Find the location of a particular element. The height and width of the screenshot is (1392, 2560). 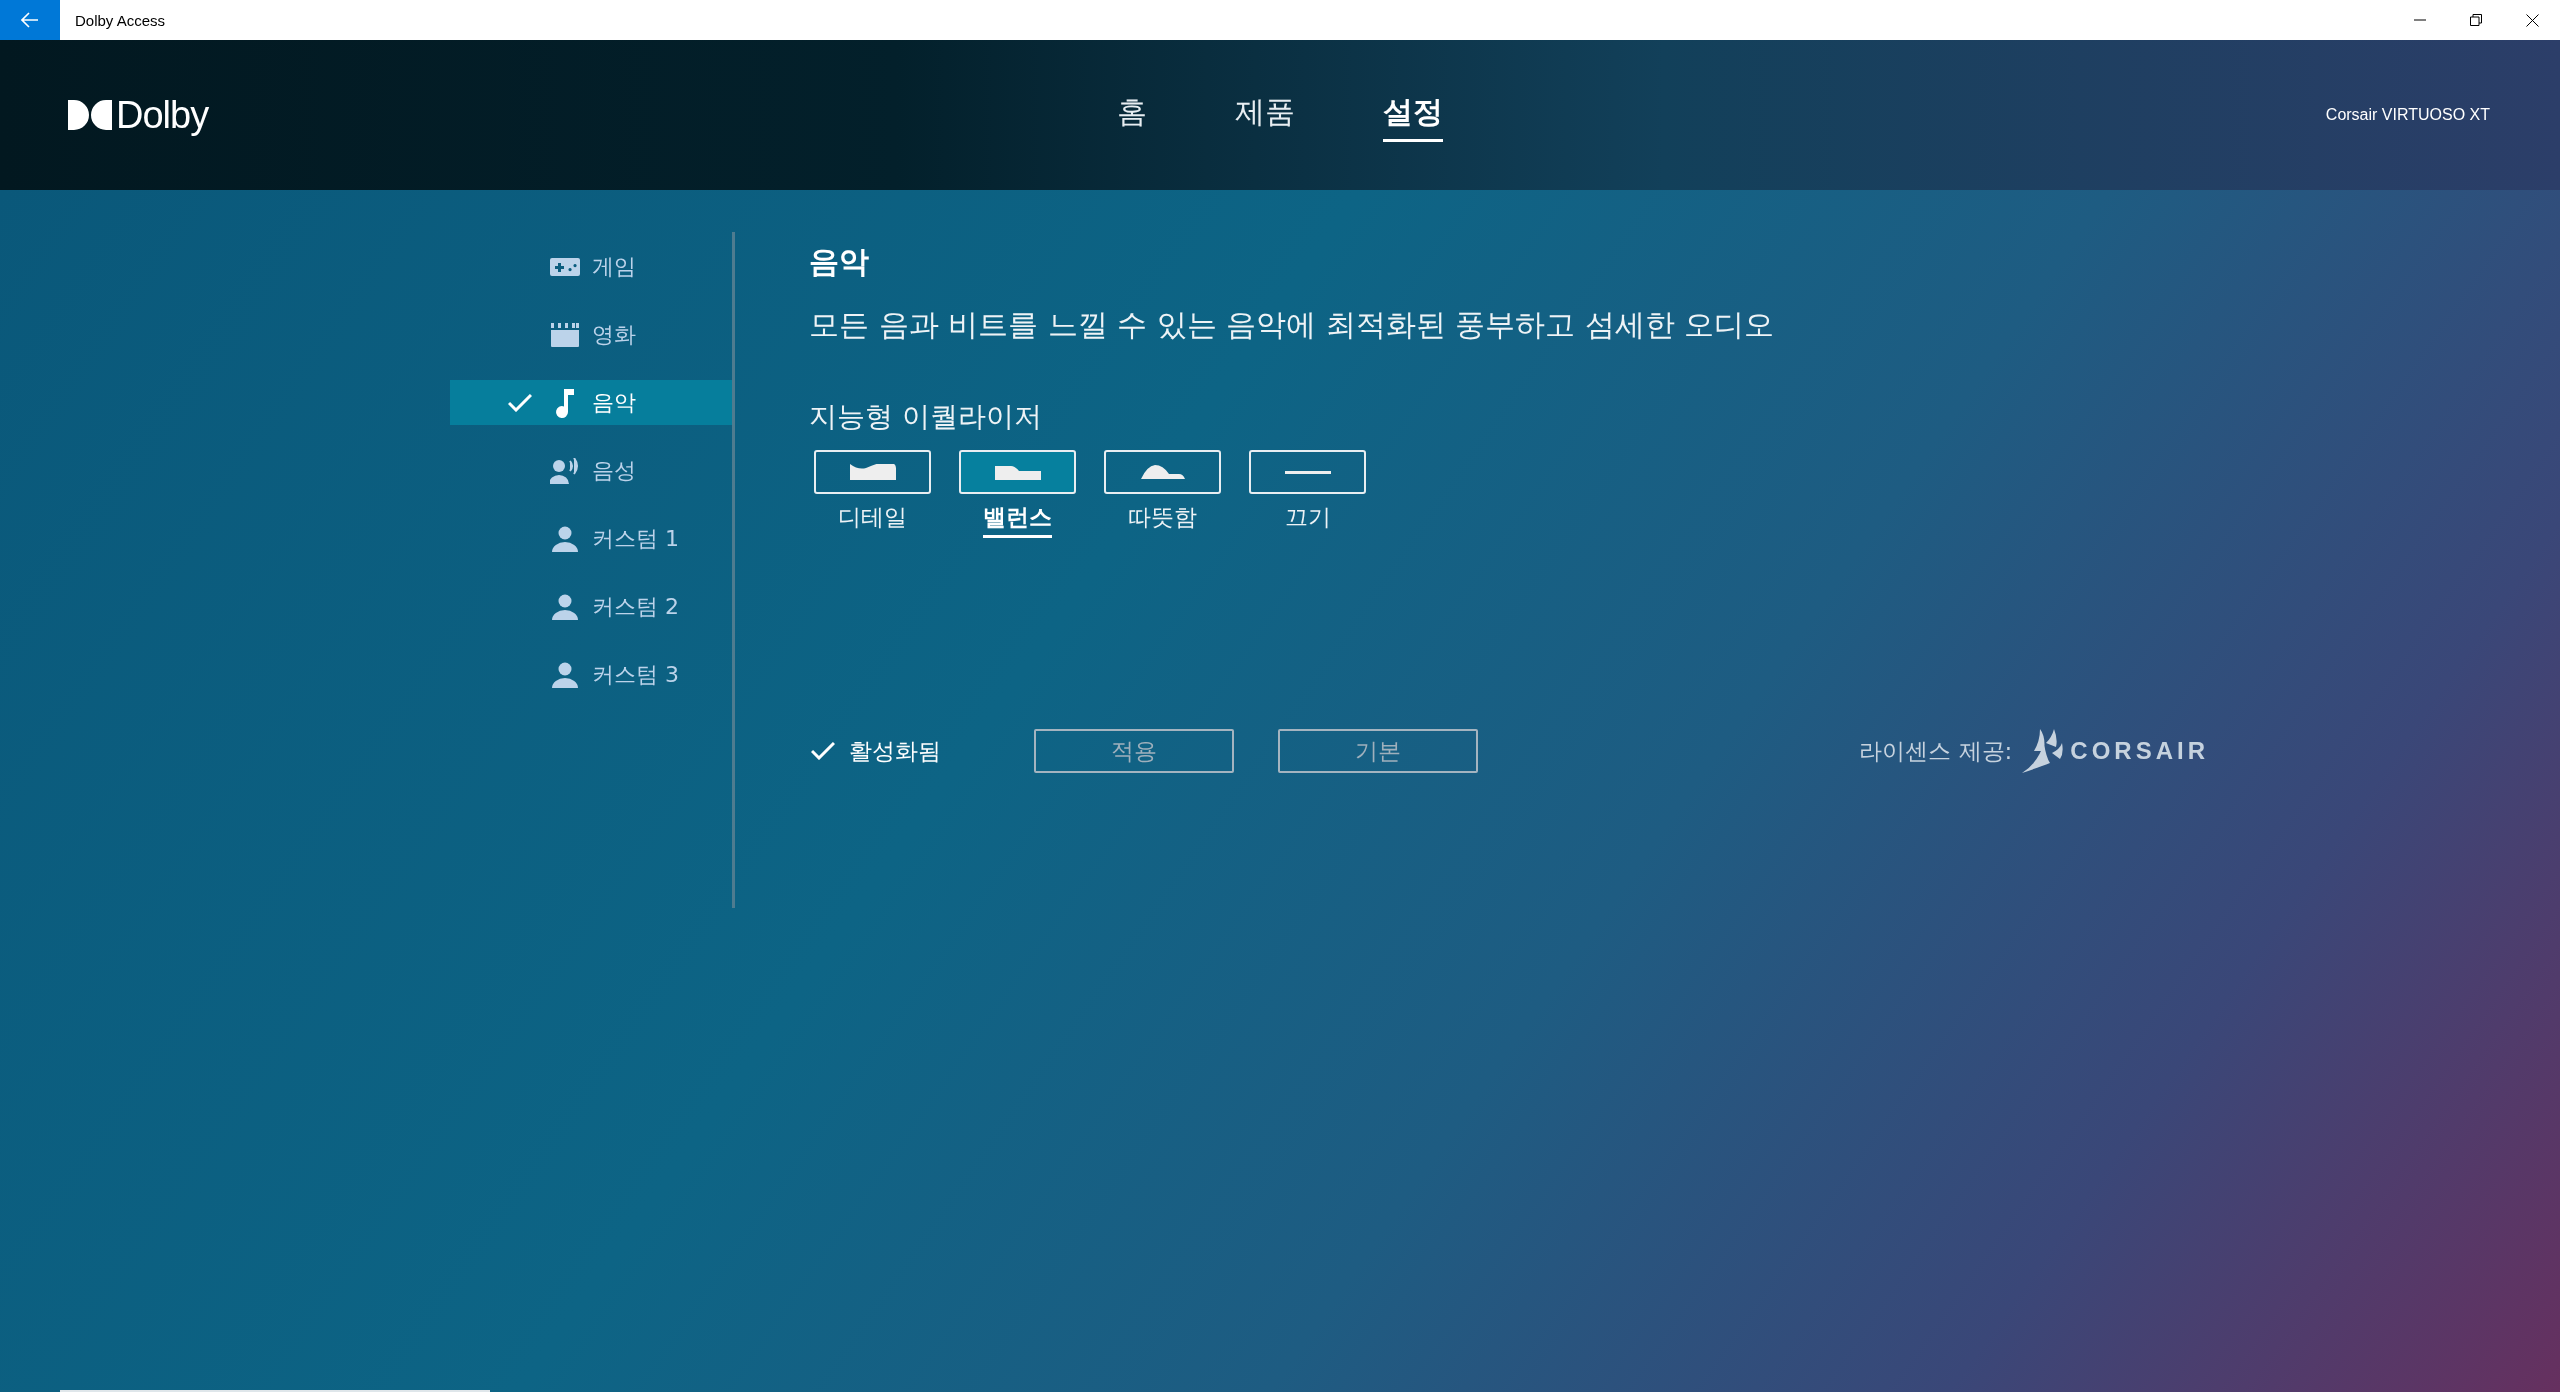

equalizer-title: 지능형 이퀄라이저 is located at coordinates (926, 417).